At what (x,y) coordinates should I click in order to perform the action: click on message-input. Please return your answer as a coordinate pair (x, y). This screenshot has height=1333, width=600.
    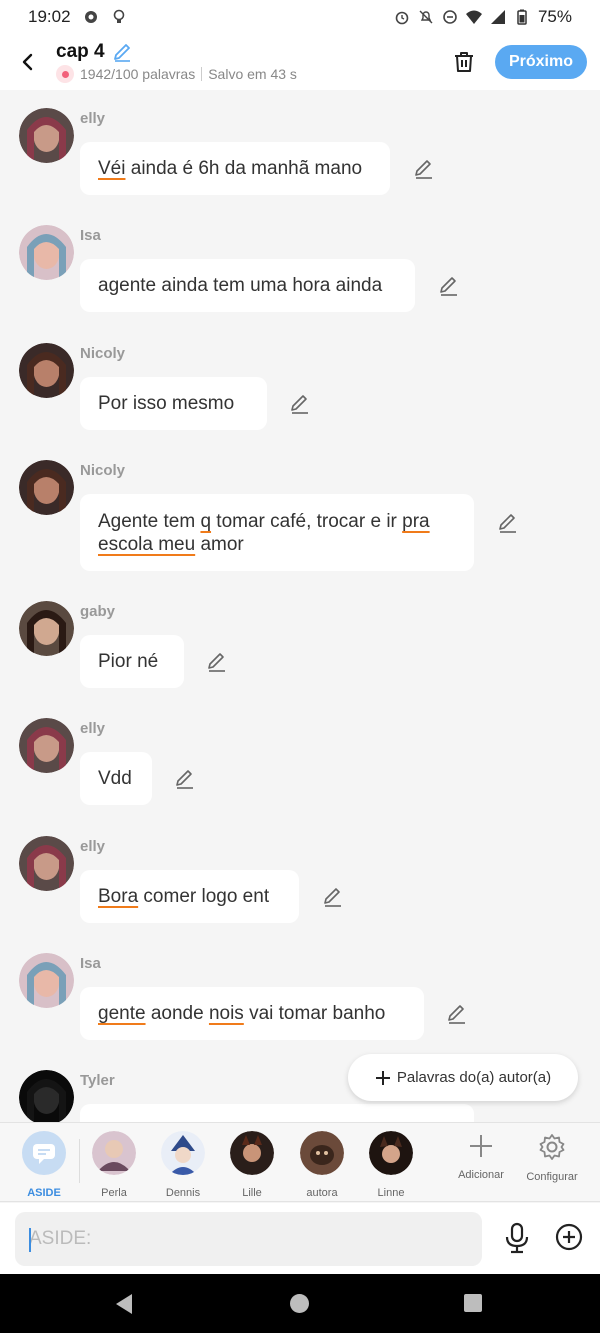
    Looking at the image, I should click on (248, 1239).